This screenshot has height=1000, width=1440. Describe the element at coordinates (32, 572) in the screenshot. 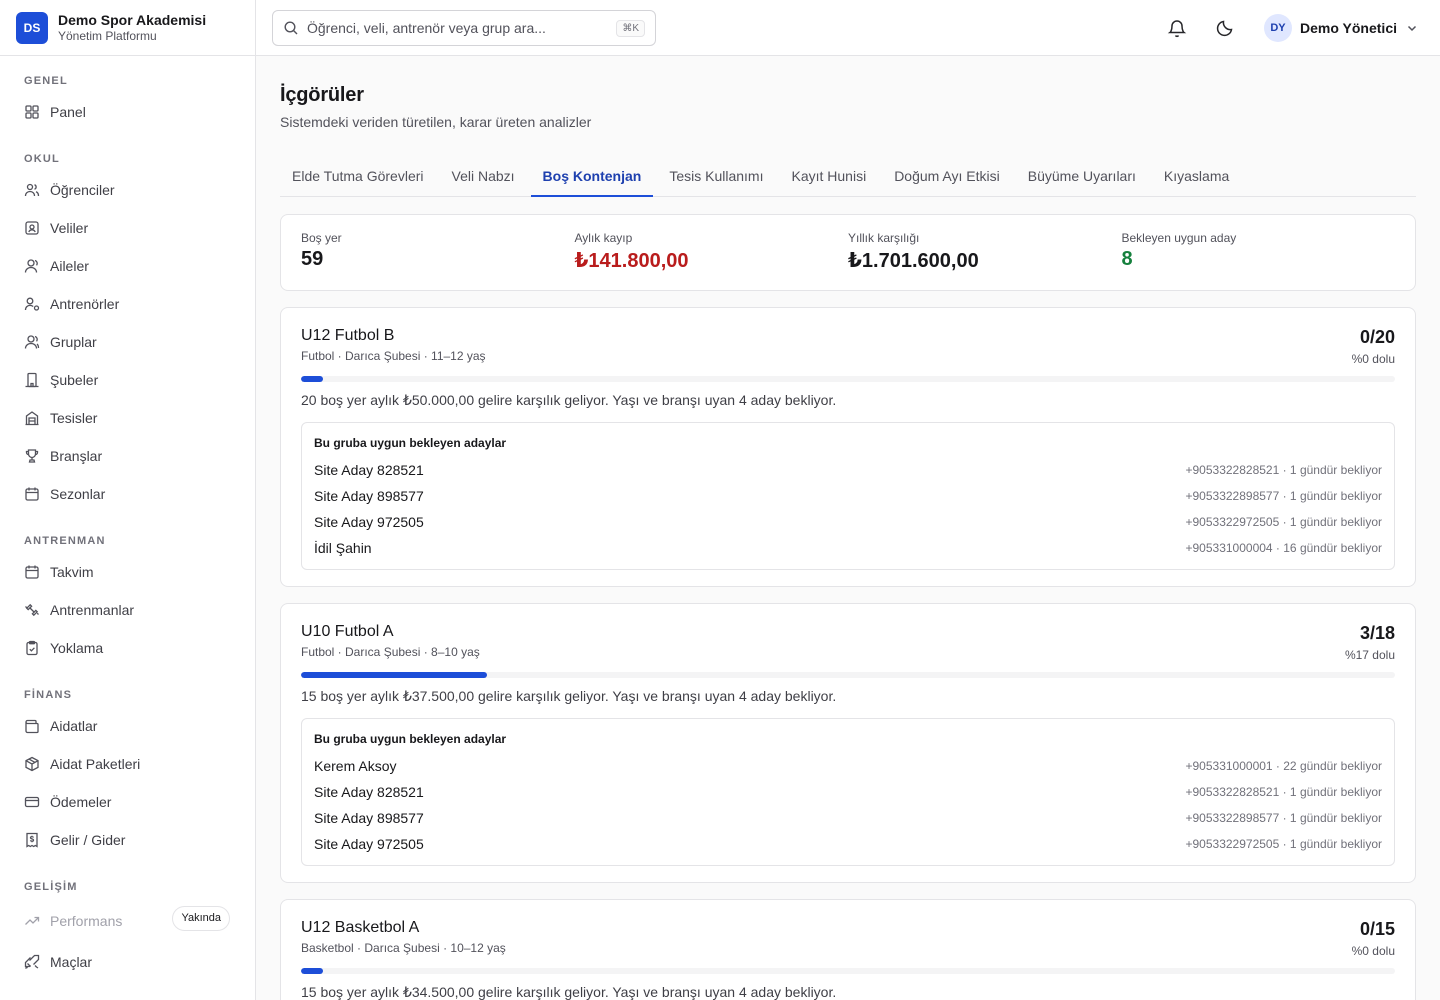

I see `calendar-icon` at that location.